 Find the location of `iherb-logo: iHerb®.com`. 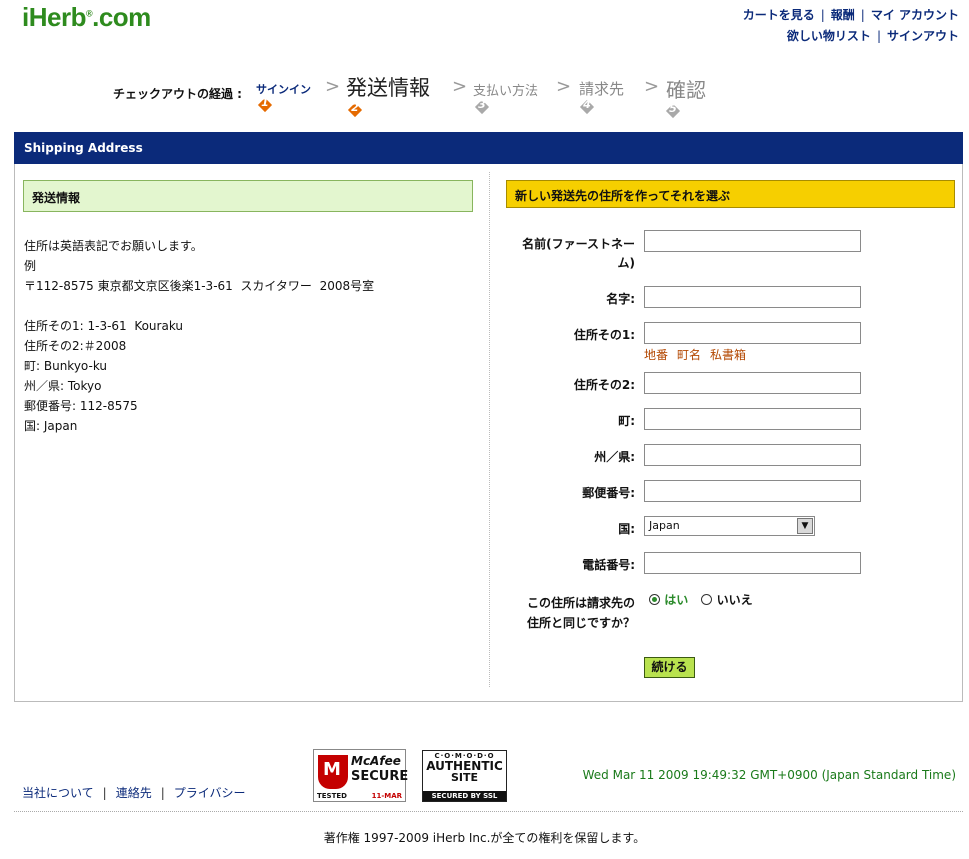

iherb-logo: iHerb®.com is located at coordinates (86, 17).